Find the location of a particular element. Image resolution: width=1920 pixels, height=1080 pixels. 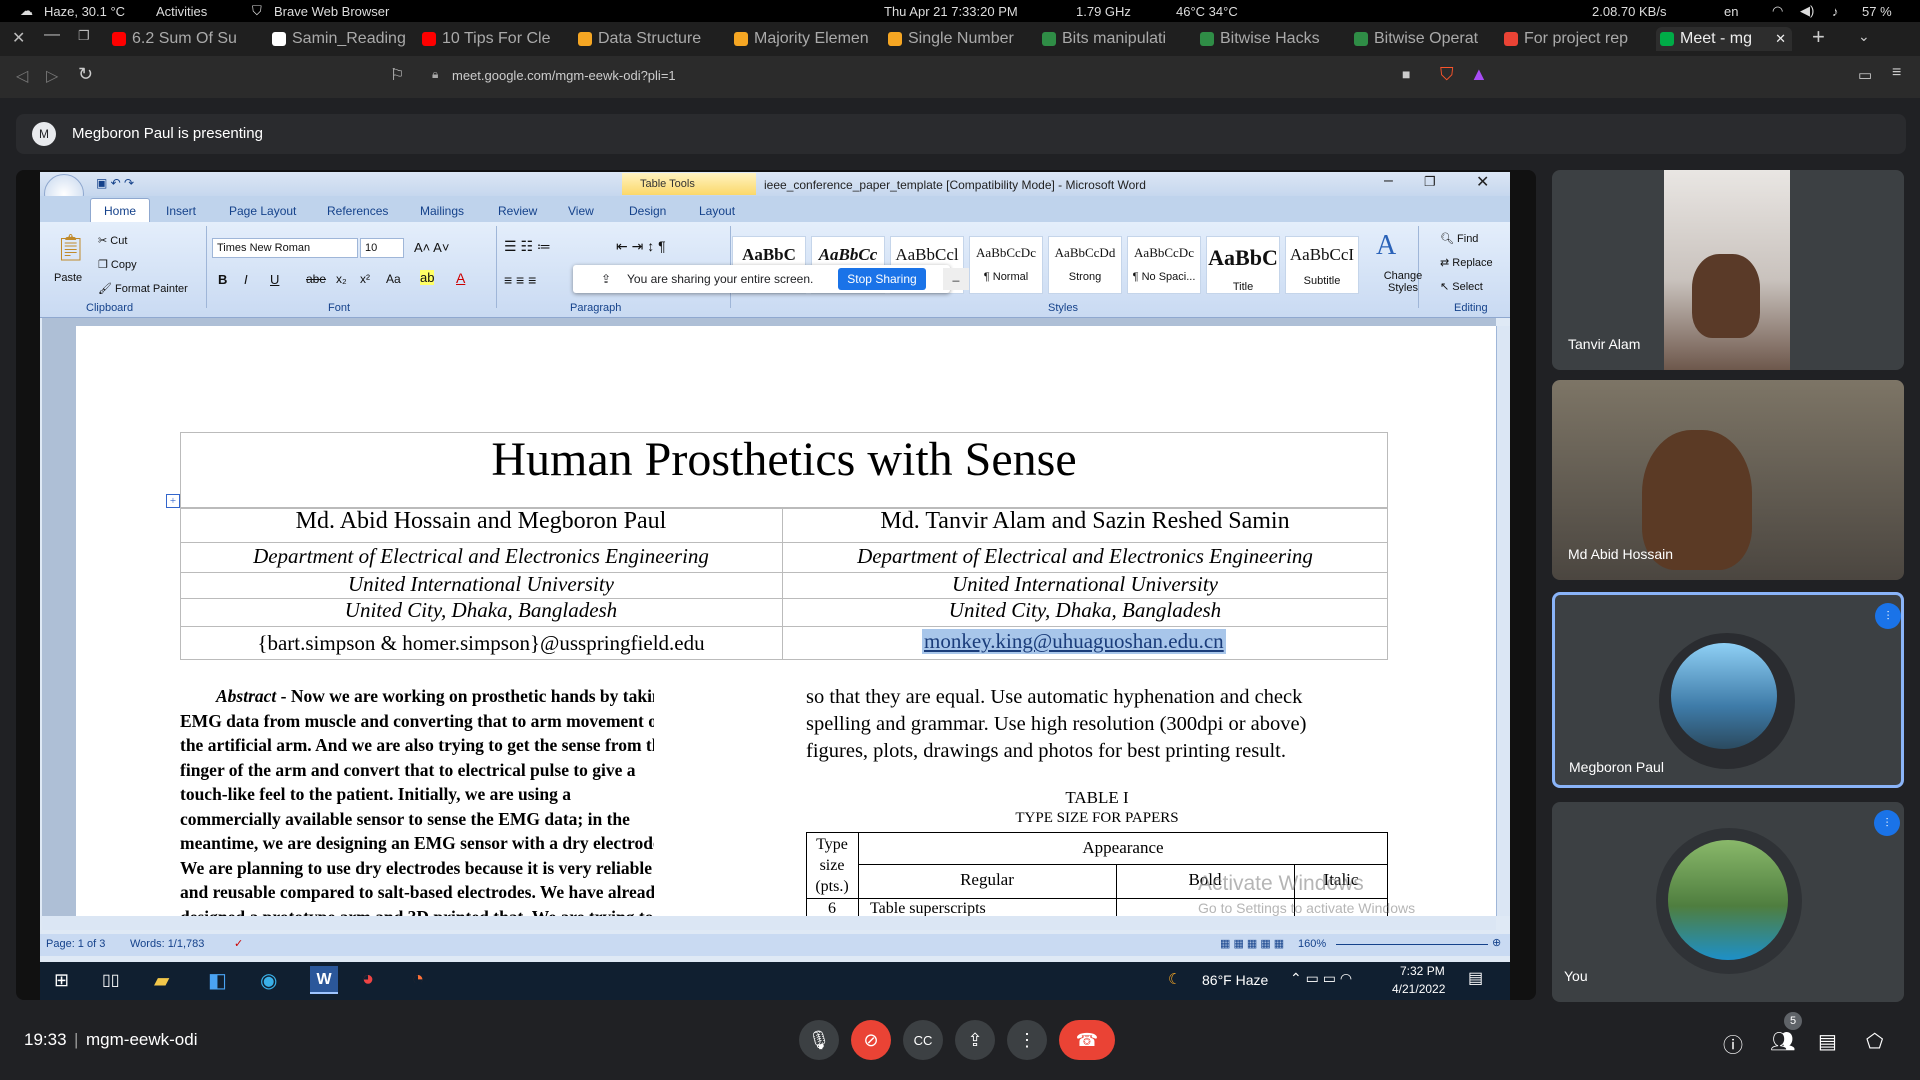

change-case-button: Aa is located at coordinates (393, 279).